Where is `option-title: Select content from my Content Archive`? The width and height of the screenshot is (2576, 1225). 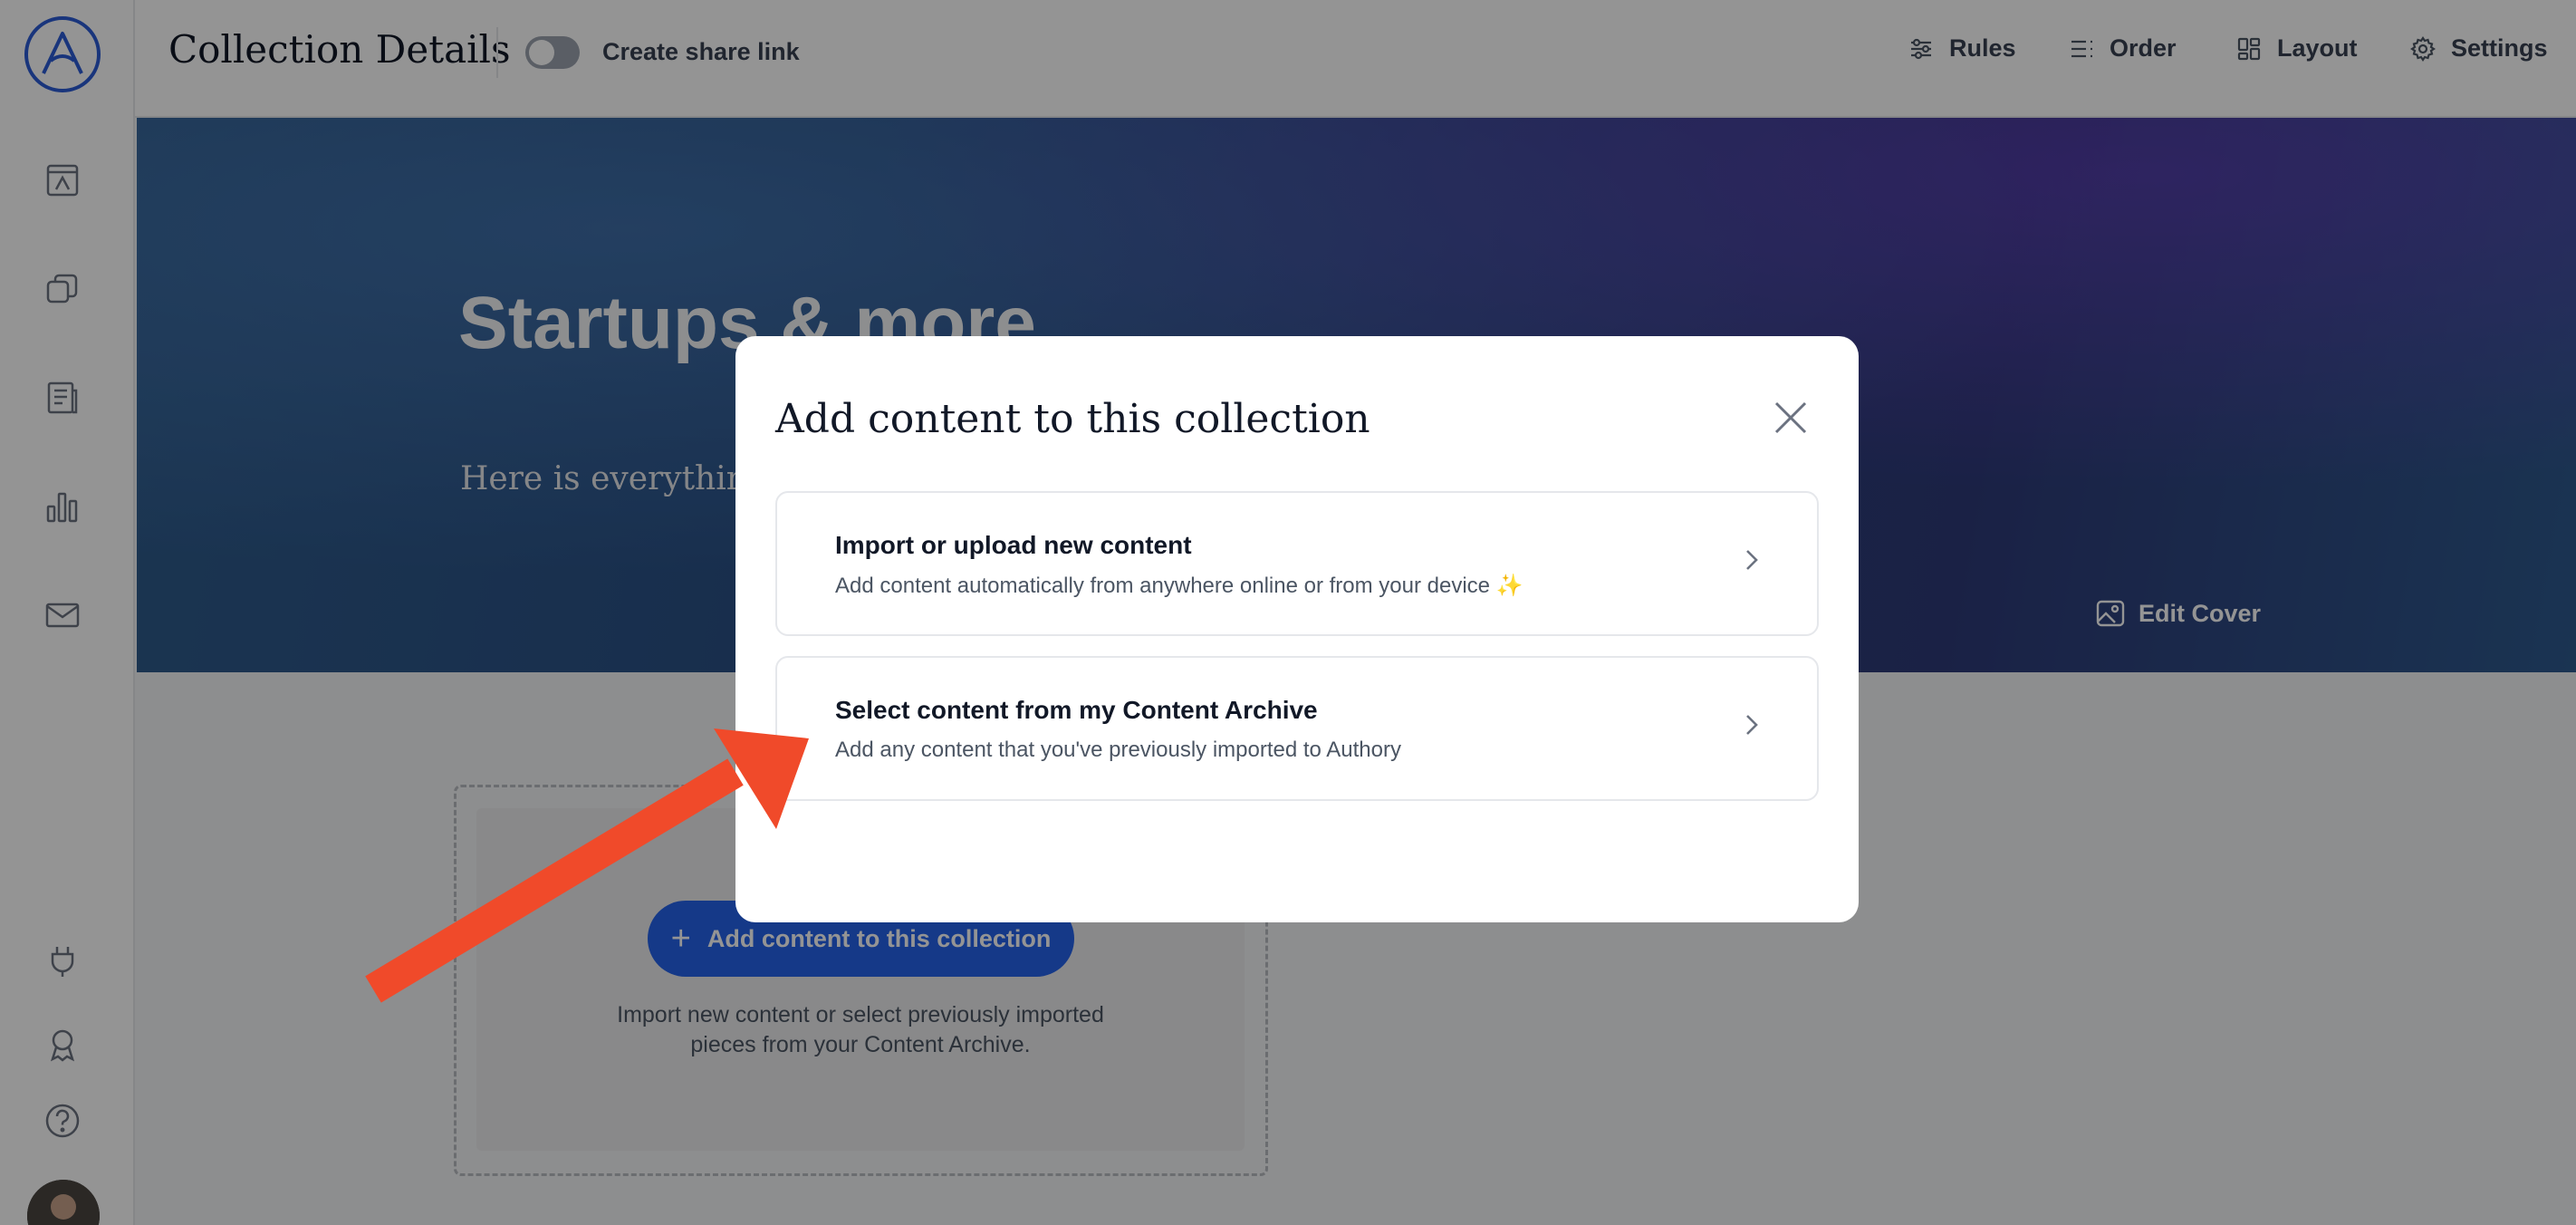
option-title: Select content from my Content Archive is located at coordinates (1076, 710).